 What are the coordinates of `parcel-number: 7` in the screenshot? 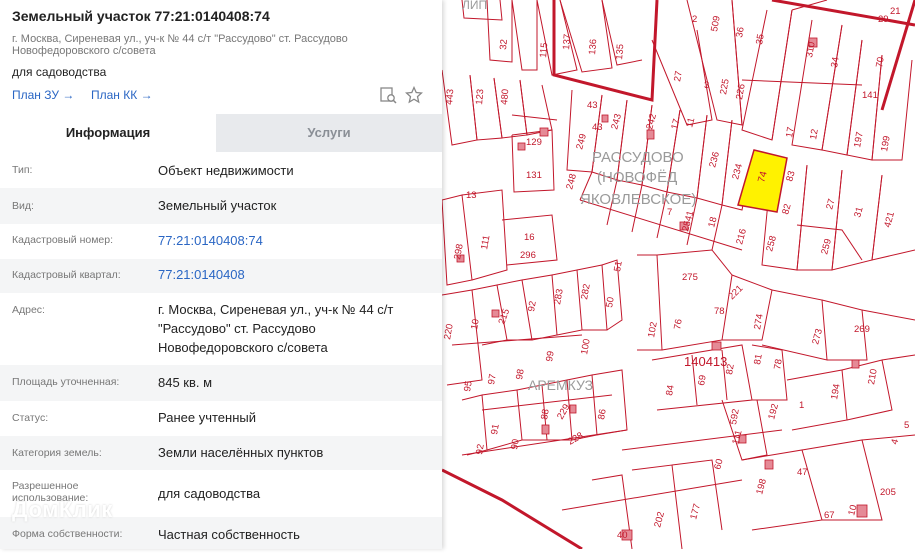 It's located at (669, 212).